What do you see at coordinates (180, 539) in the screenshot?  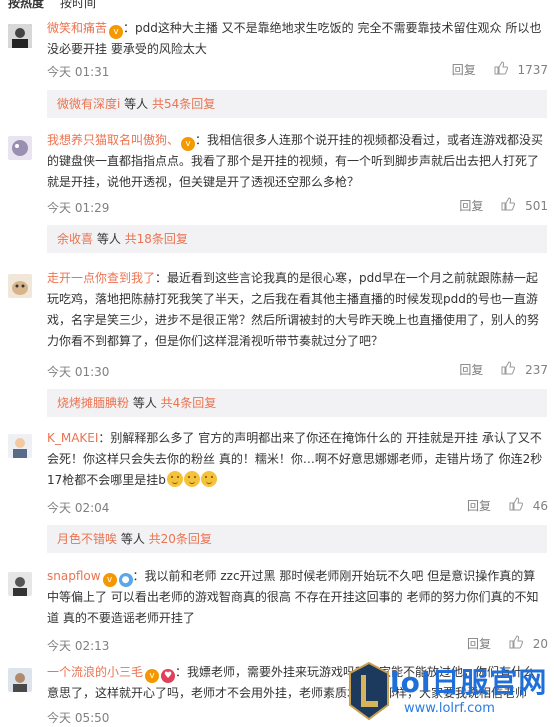 I see `reply-count-link: 共20条回复` at bounding box center [180, 539].